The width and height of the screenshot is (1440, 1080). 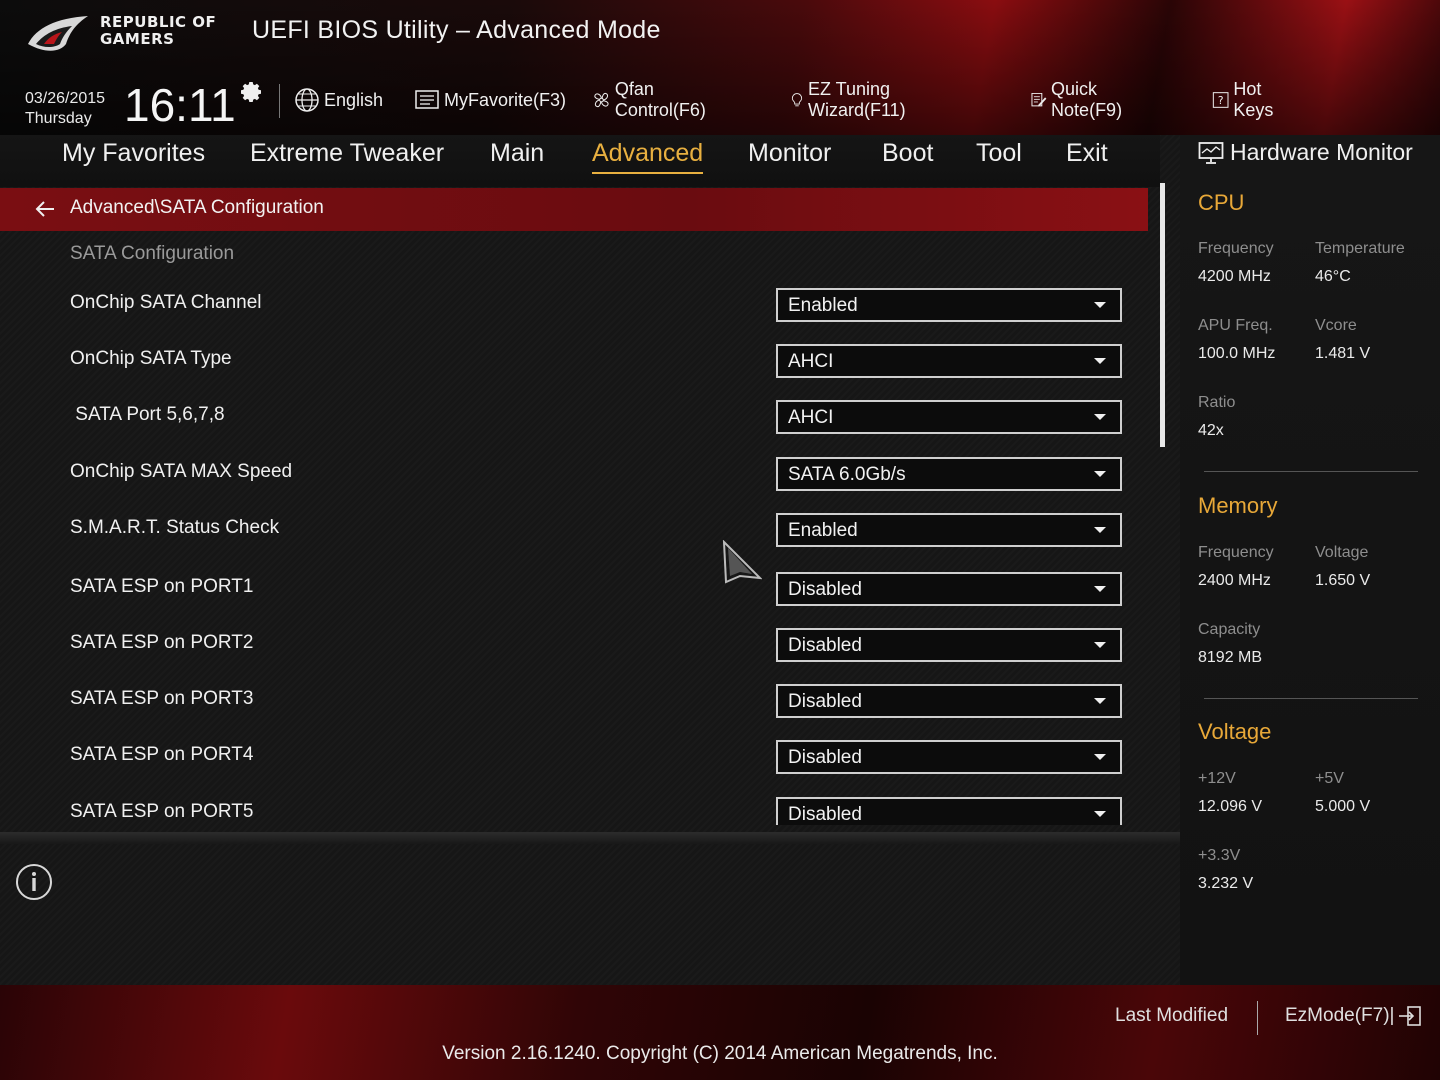 What do you see at coordinates (574, 209) in the screenshot?
I see `breadcrumb: Advanced\SATA Configuration` at bounding box center [574, 209].